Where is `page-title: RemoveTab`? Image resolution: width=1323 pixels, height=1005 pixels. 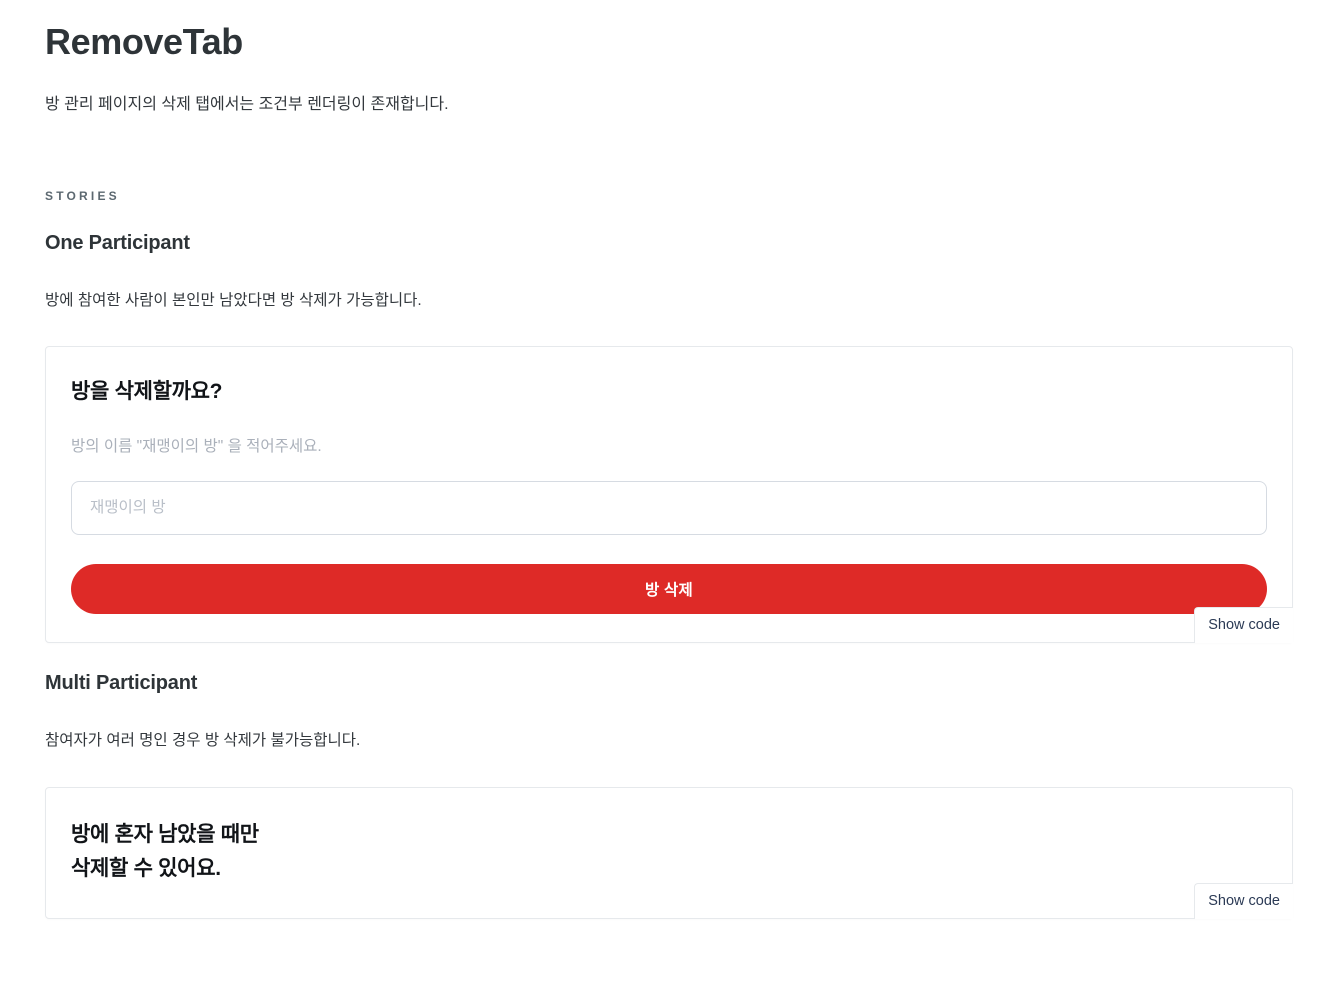
page-title: RemoveTab is located at coordinates (144, 41).